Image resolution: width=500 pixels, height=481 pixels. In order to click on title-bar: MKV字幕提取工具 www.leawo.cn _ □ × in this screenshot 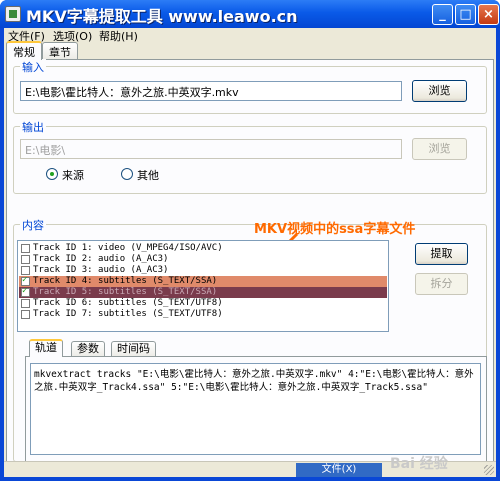, I will do `click(250, 14)`.